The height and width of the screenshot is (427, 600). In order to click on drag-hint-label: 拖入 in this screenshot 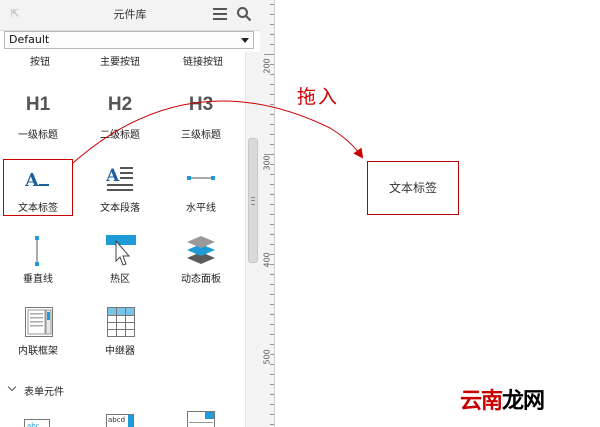, I will do `click(318, 97)`.